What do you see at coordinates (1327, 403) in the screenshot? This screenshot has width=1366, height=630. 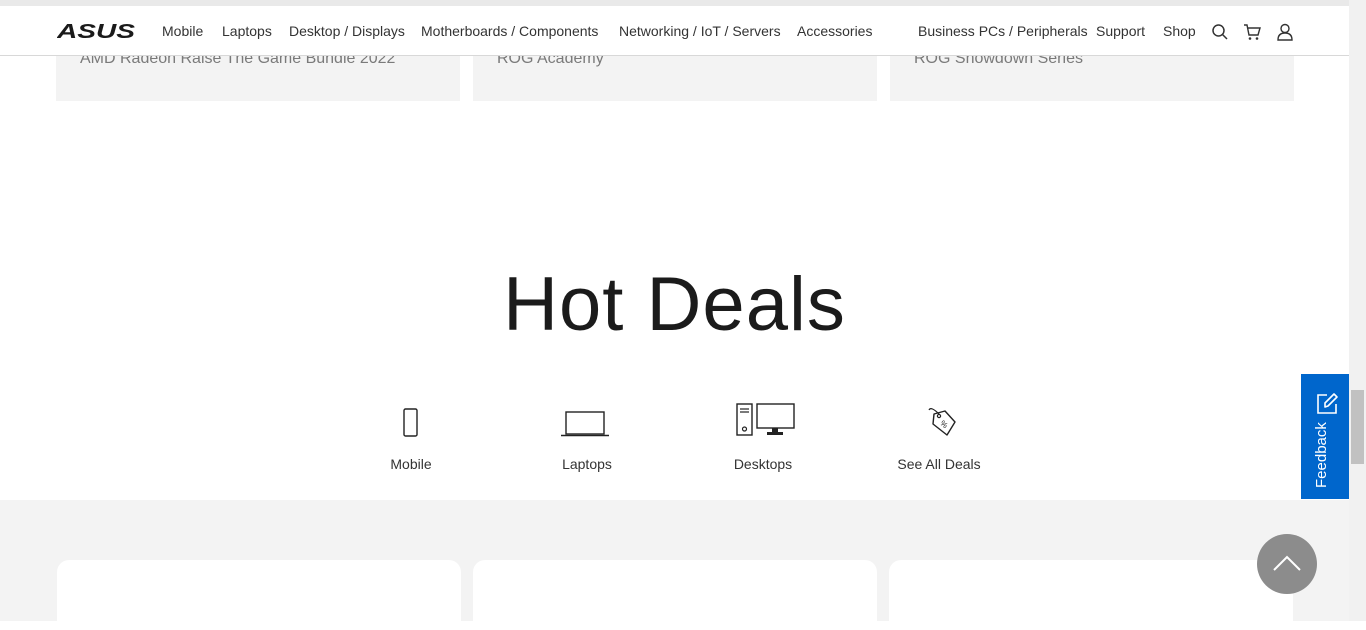 I see `edit-icon` at bounding box center [1327, 403].